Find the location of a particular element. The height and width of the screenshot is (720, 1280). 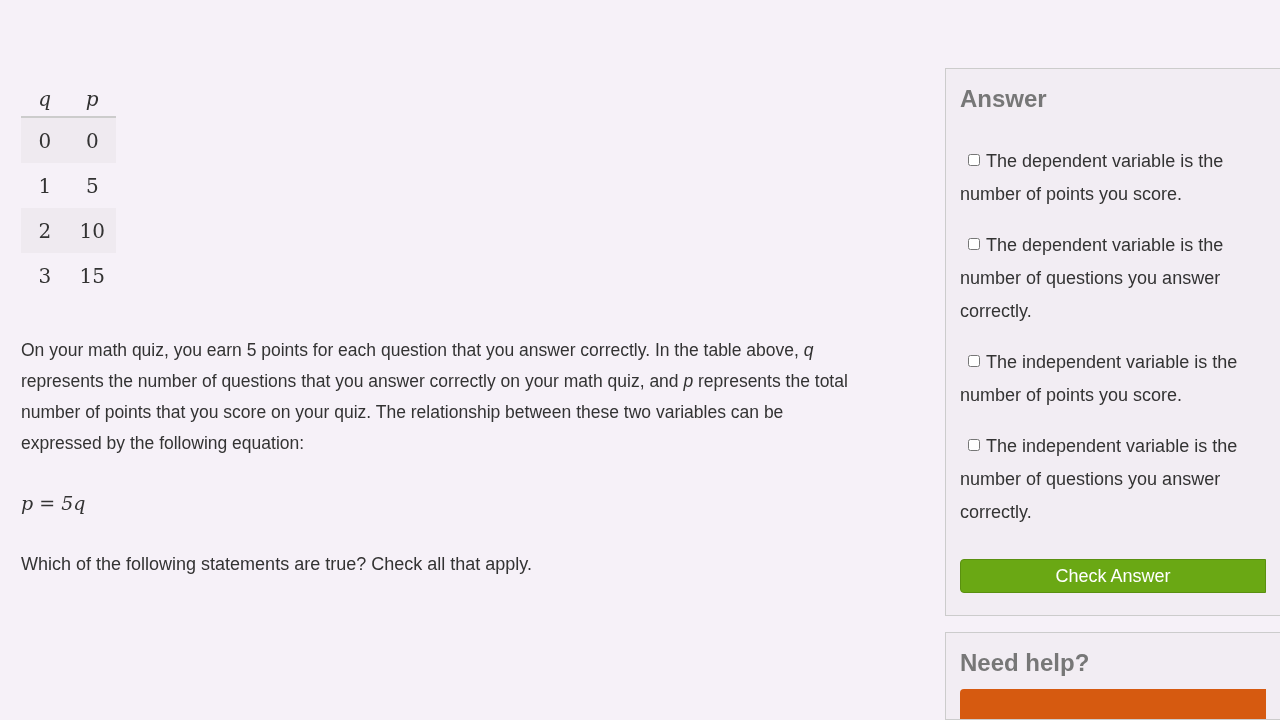

answer-title: Answer is located at coordinates (1004, 99).